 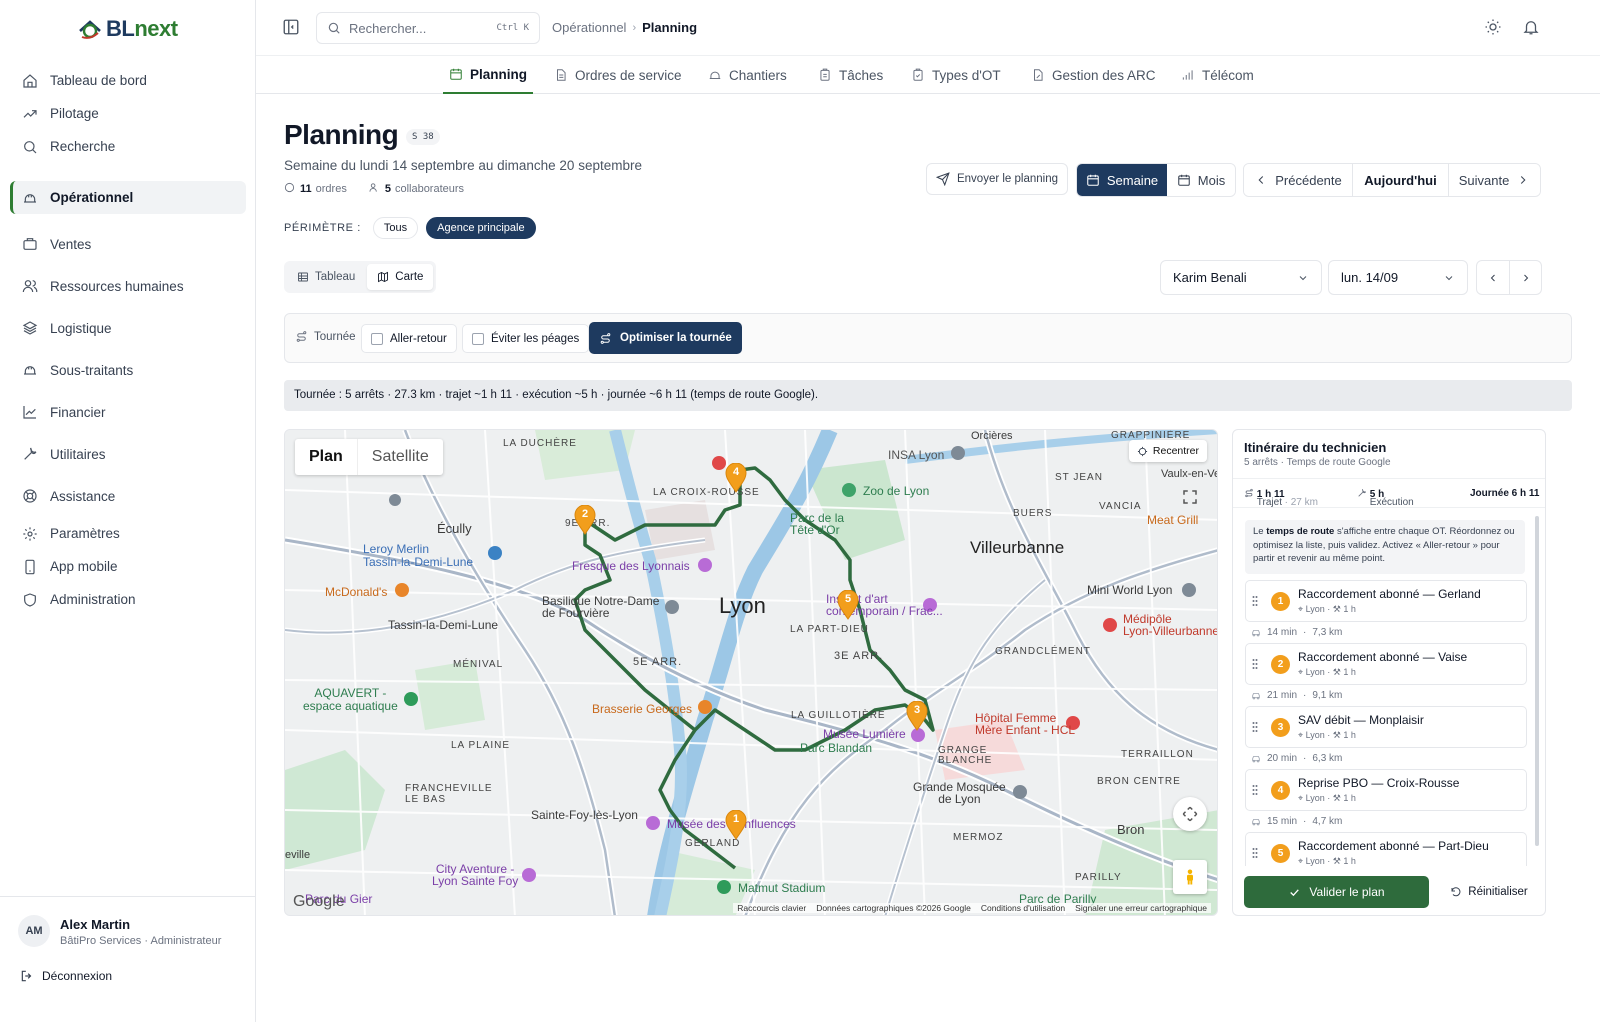 I want to click on itinerary-subtitle: 5 arrêts · Temps de route Google, so click(x=1317, y=462).